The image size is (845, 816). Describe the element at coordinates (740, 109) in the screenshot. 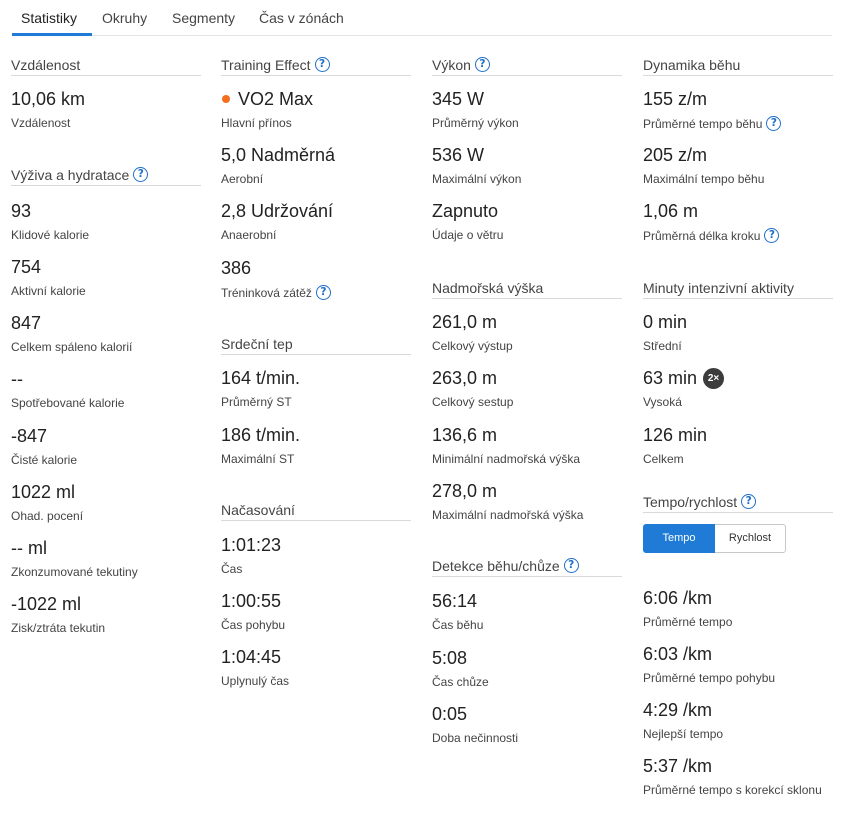

I see `stat-avg-cadence: 155 z/m Průměrné tempo běhu?` at that location.